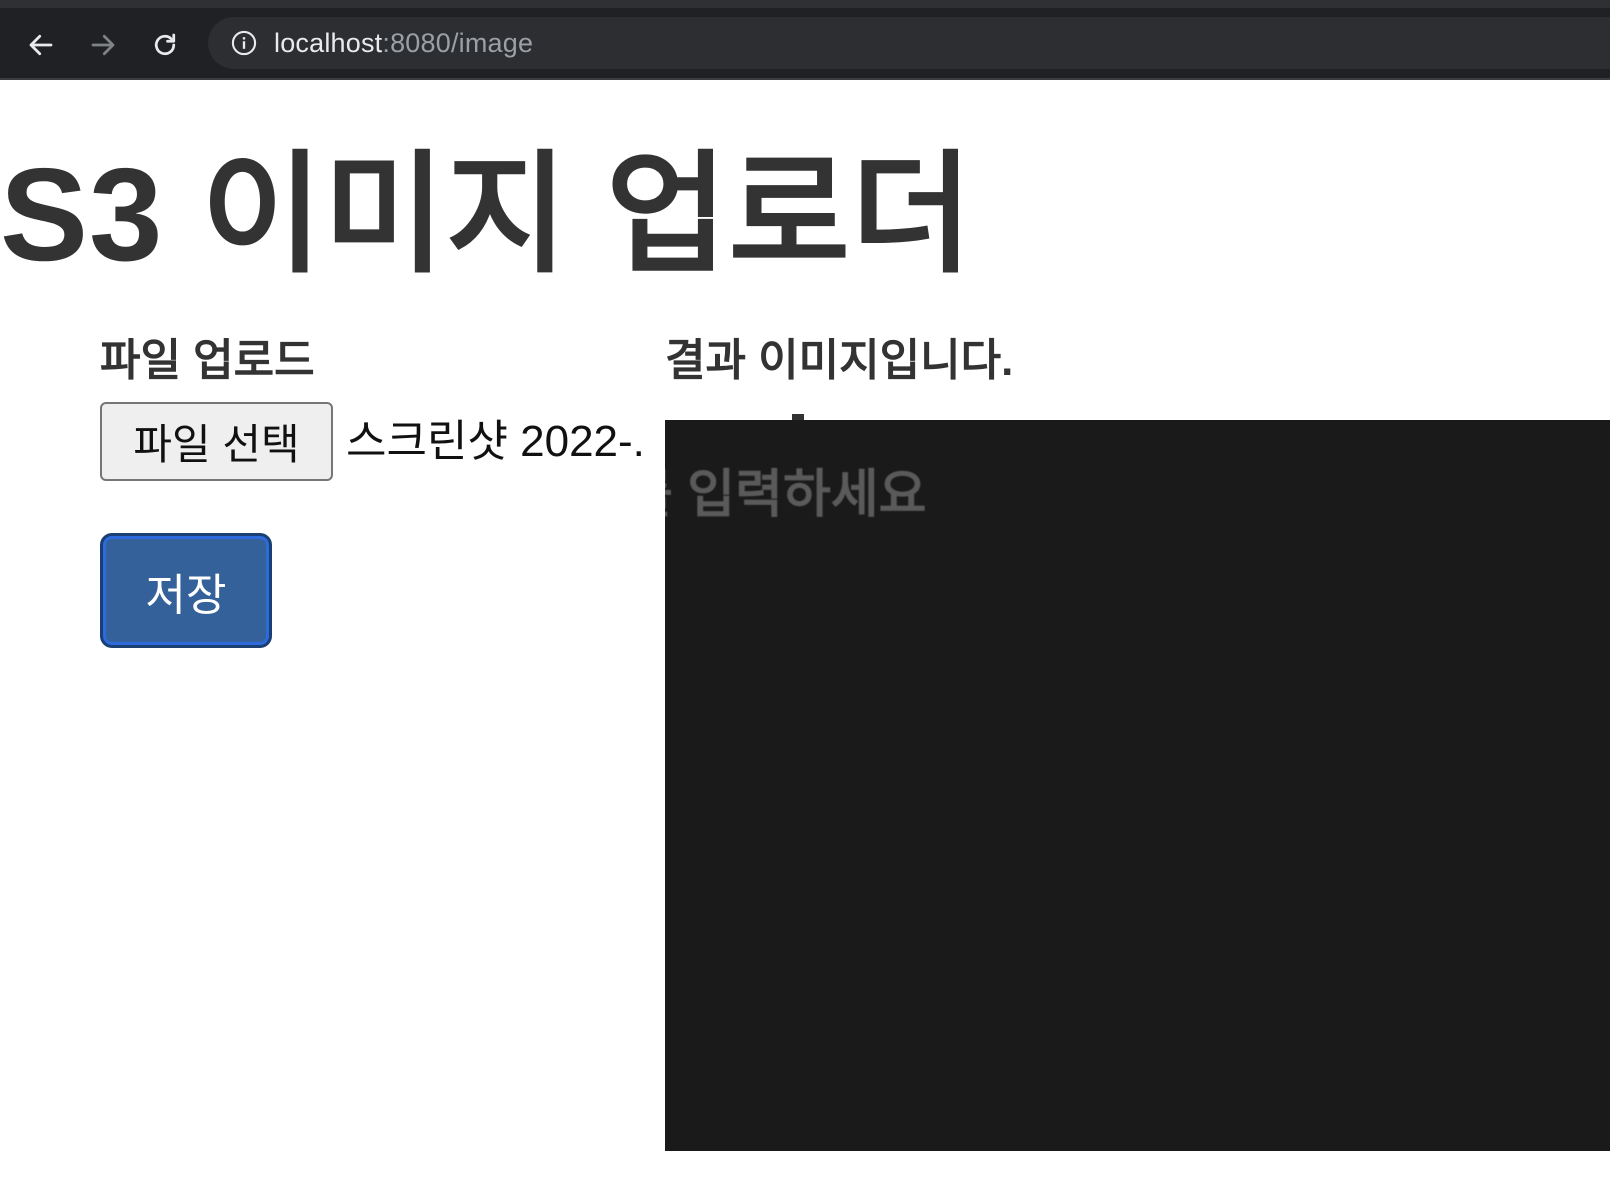 The image size is (1610, 1182). I want to click on upload-section-heading: 파일 업로드, so click(207, 360).